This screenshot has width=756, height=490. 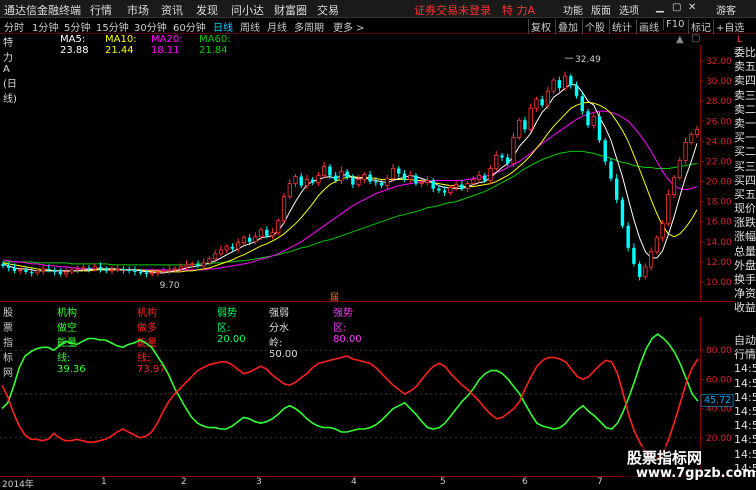 I want to click on sidebar-item: 卖一, so click(x=745, y=124).